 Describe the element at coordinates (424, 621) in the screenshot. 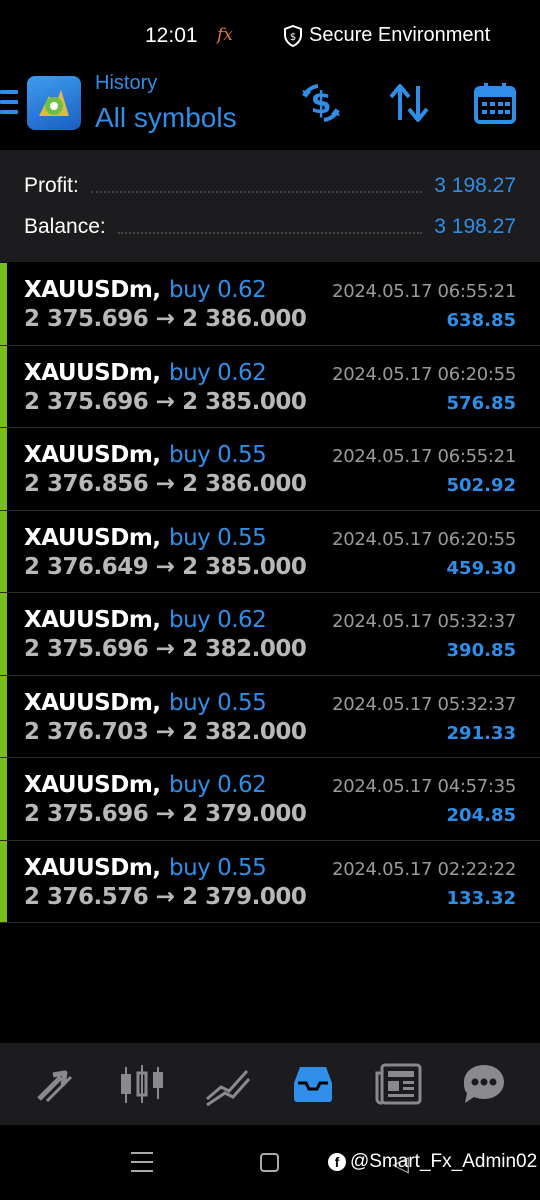

I see `trade-time: 2024.05.17 05:32:37` at that location.